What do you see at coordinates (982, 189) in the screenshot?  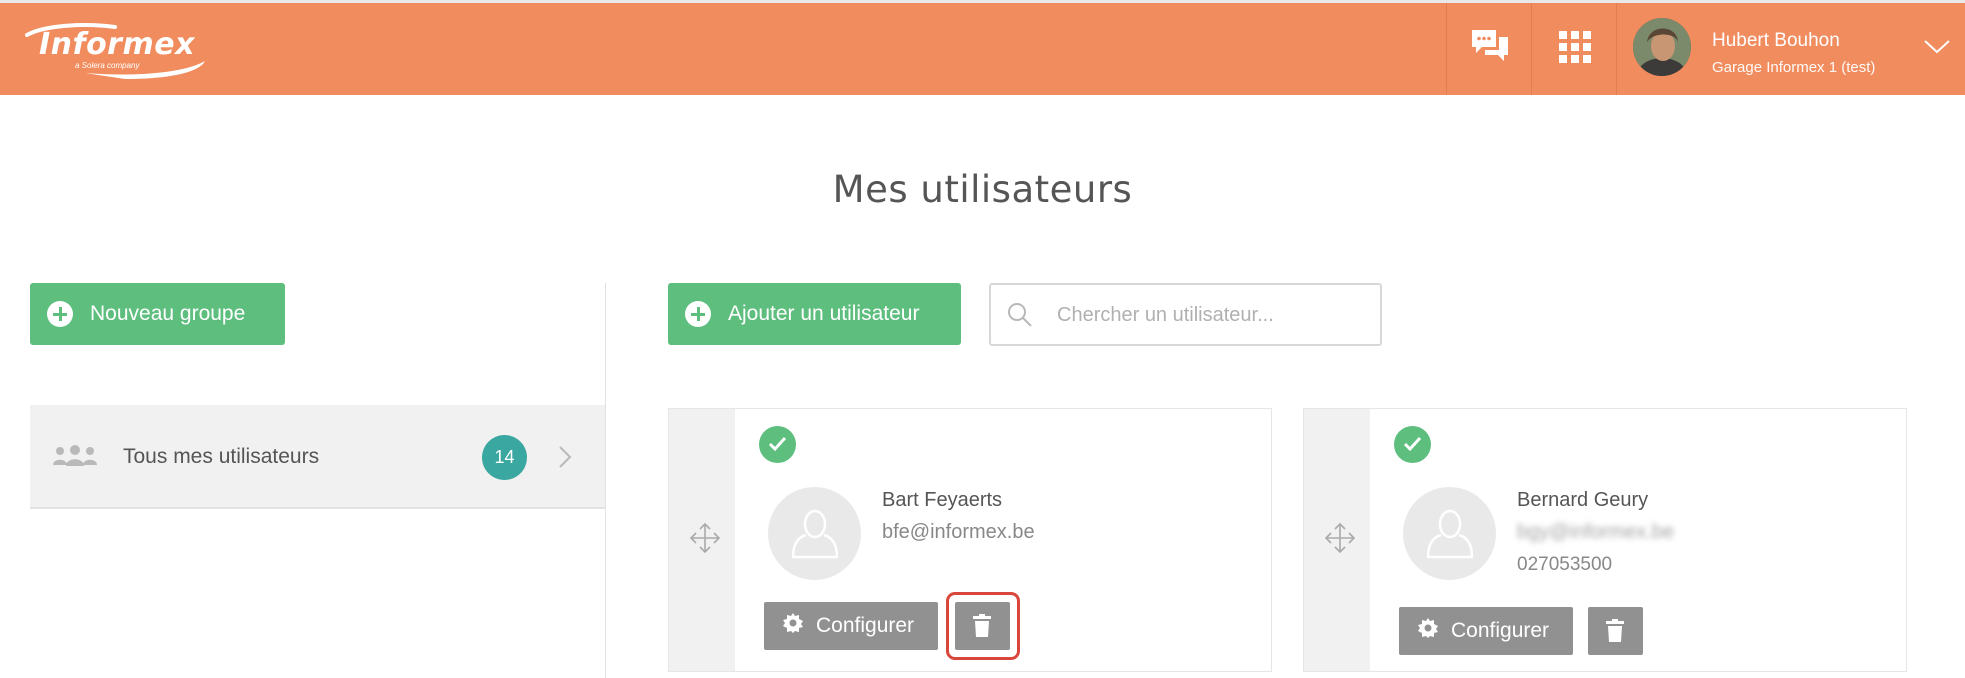 I see `page-title: Mes utilisateurs` at bounding box center [982, 189].